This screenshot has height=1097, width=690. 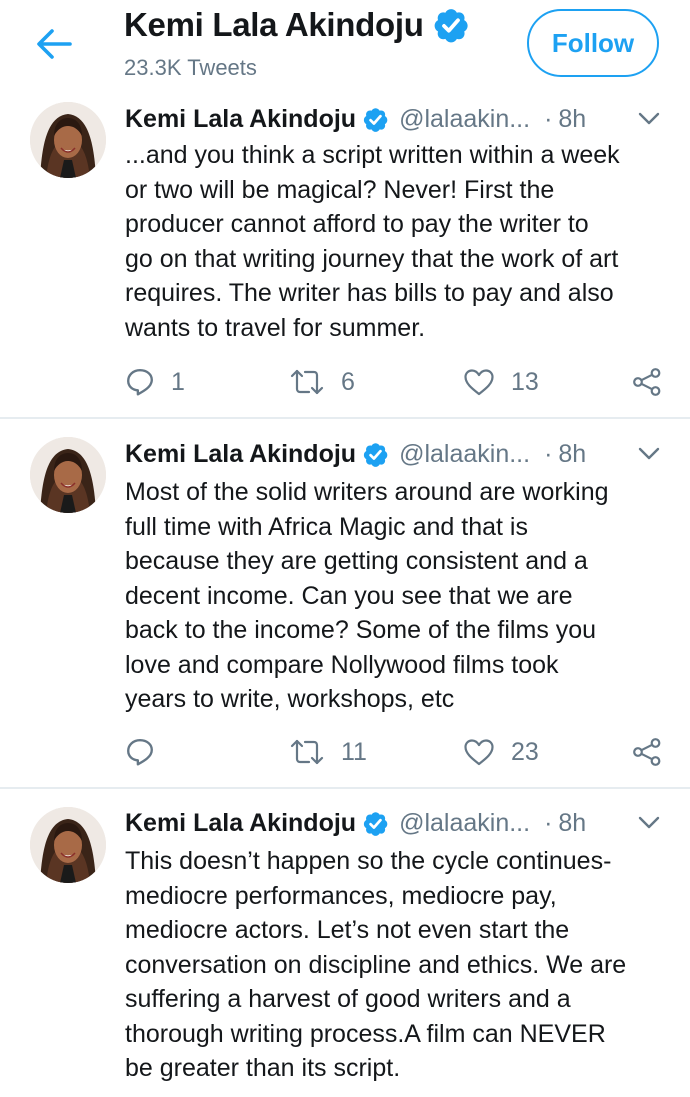 What do you see at coordinates (501, 382) in the screenshot?
I see `like-button: 13` at bounding box center [501, 382].